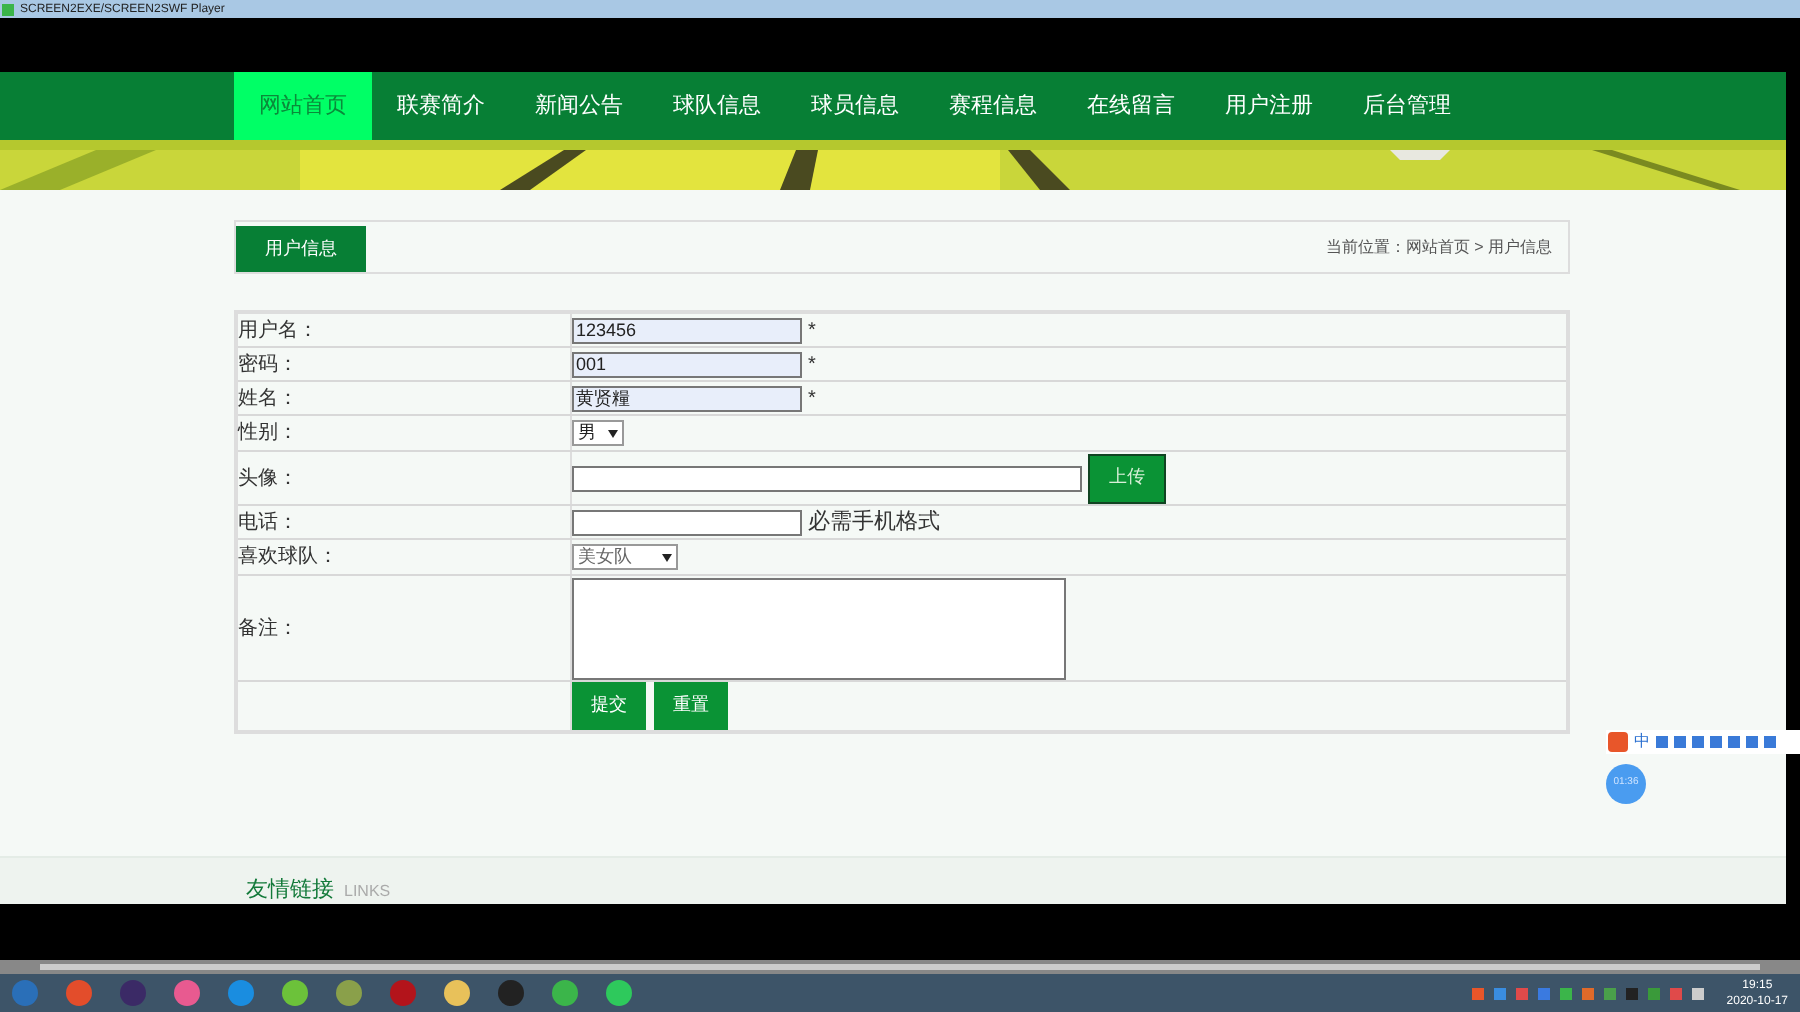 The image size is (1800, 1012). Describe the element at coordinates (687, 364) in the screenshot. I see `input-field: 001` at that location.